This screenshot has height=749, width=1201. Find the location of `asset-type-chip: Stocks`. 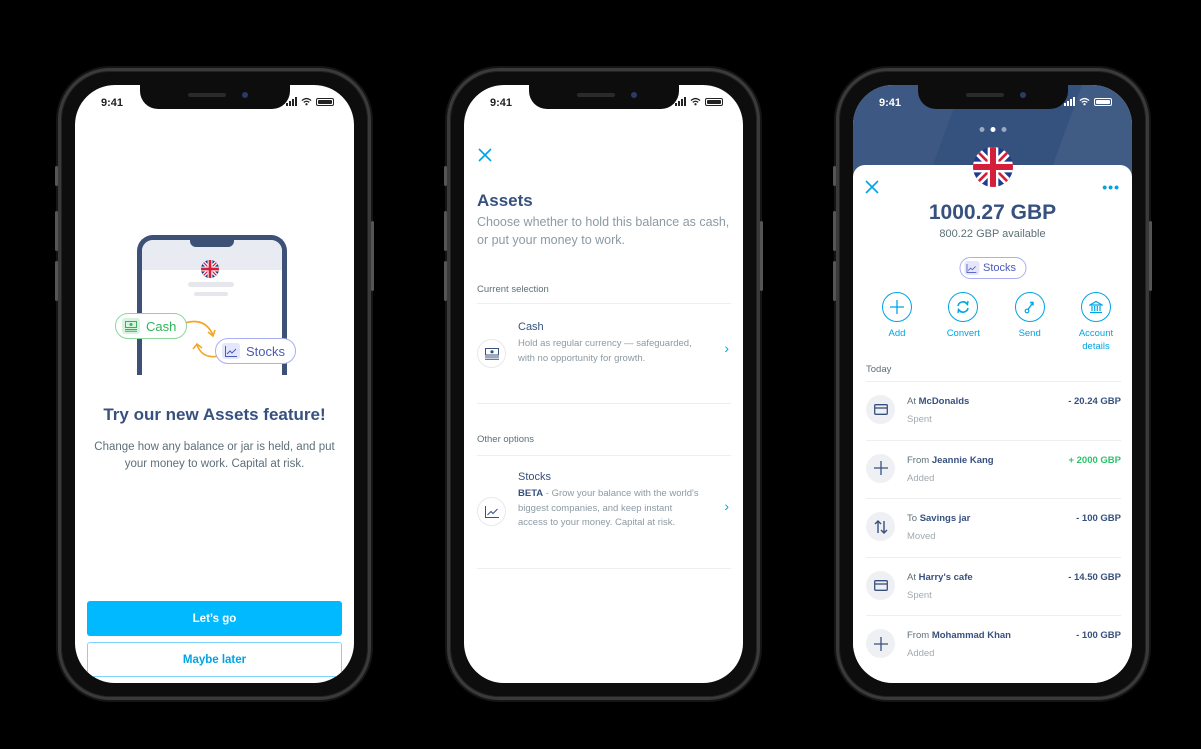

asset-type-chip: Stocks is located at coordinates (992, 268).